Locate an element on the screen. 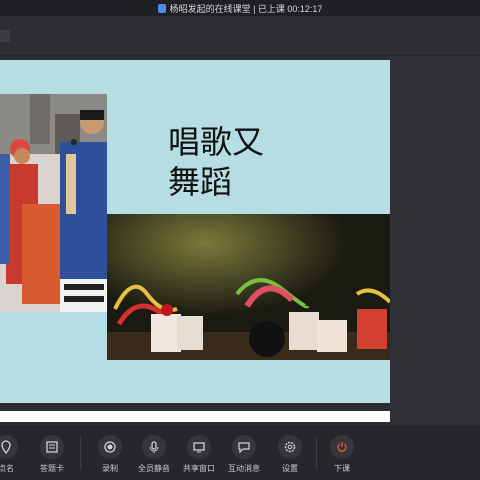 The image size is (480, 480). share-window-icon is located at coordinates (199, 447).